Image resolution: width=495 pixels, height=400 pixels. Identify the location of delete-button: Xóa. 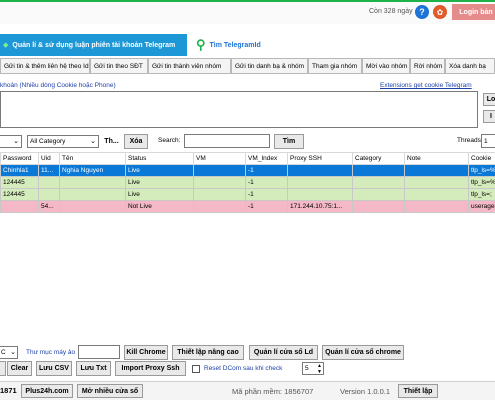
(136, 141).